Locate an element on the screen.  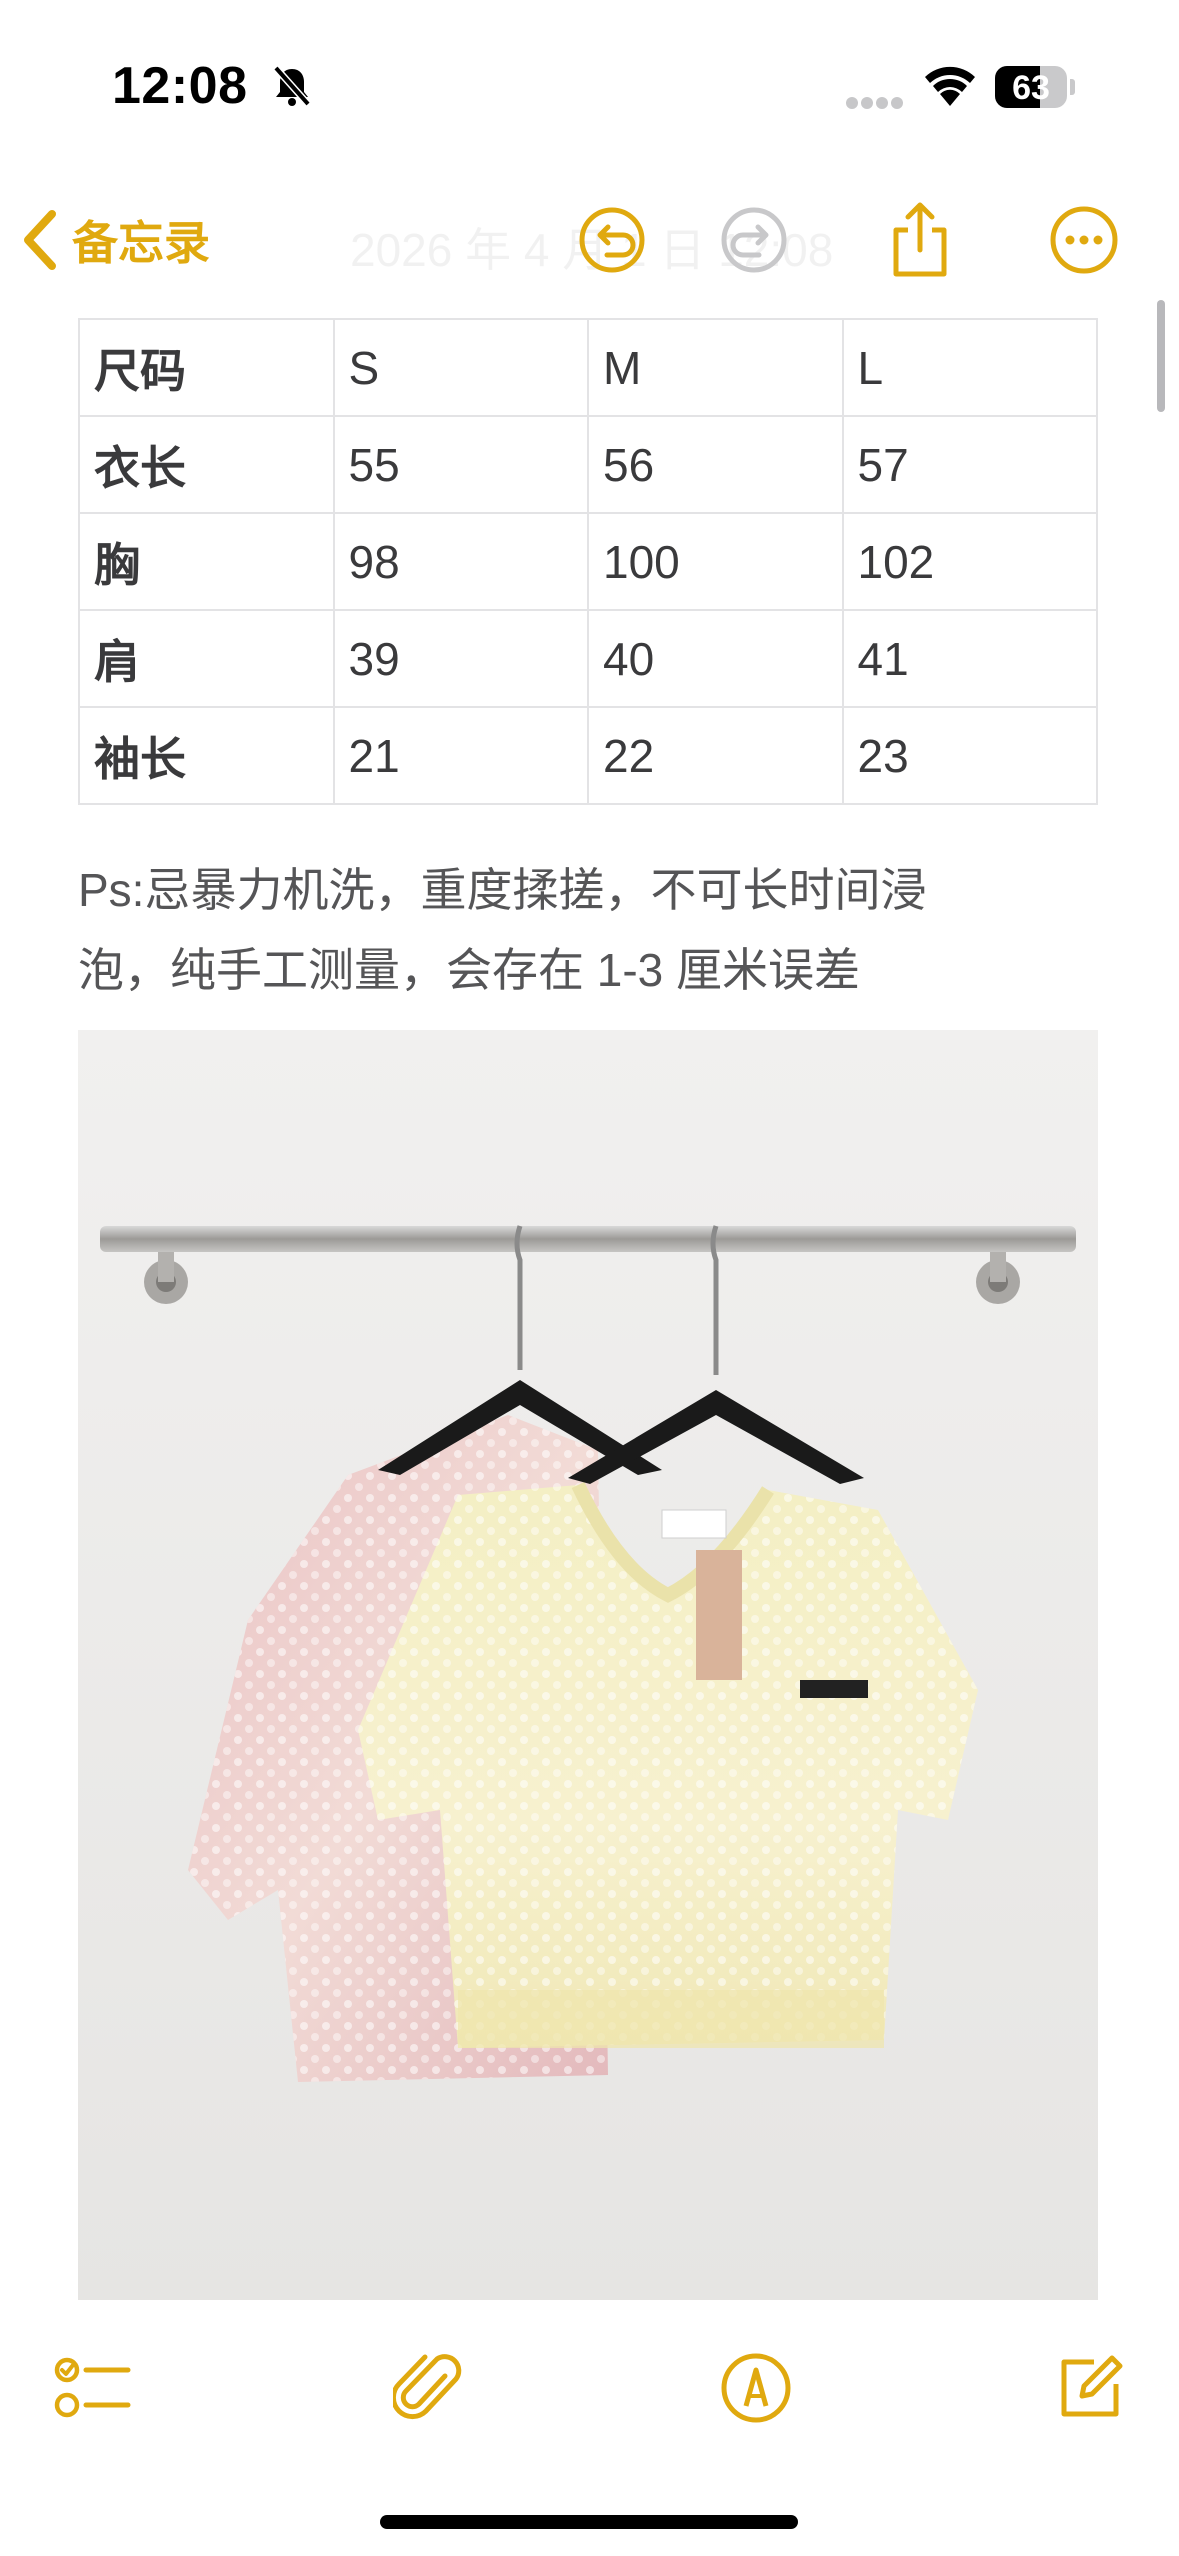
back-label: 备忘录 is located at coordinates (141, 243).